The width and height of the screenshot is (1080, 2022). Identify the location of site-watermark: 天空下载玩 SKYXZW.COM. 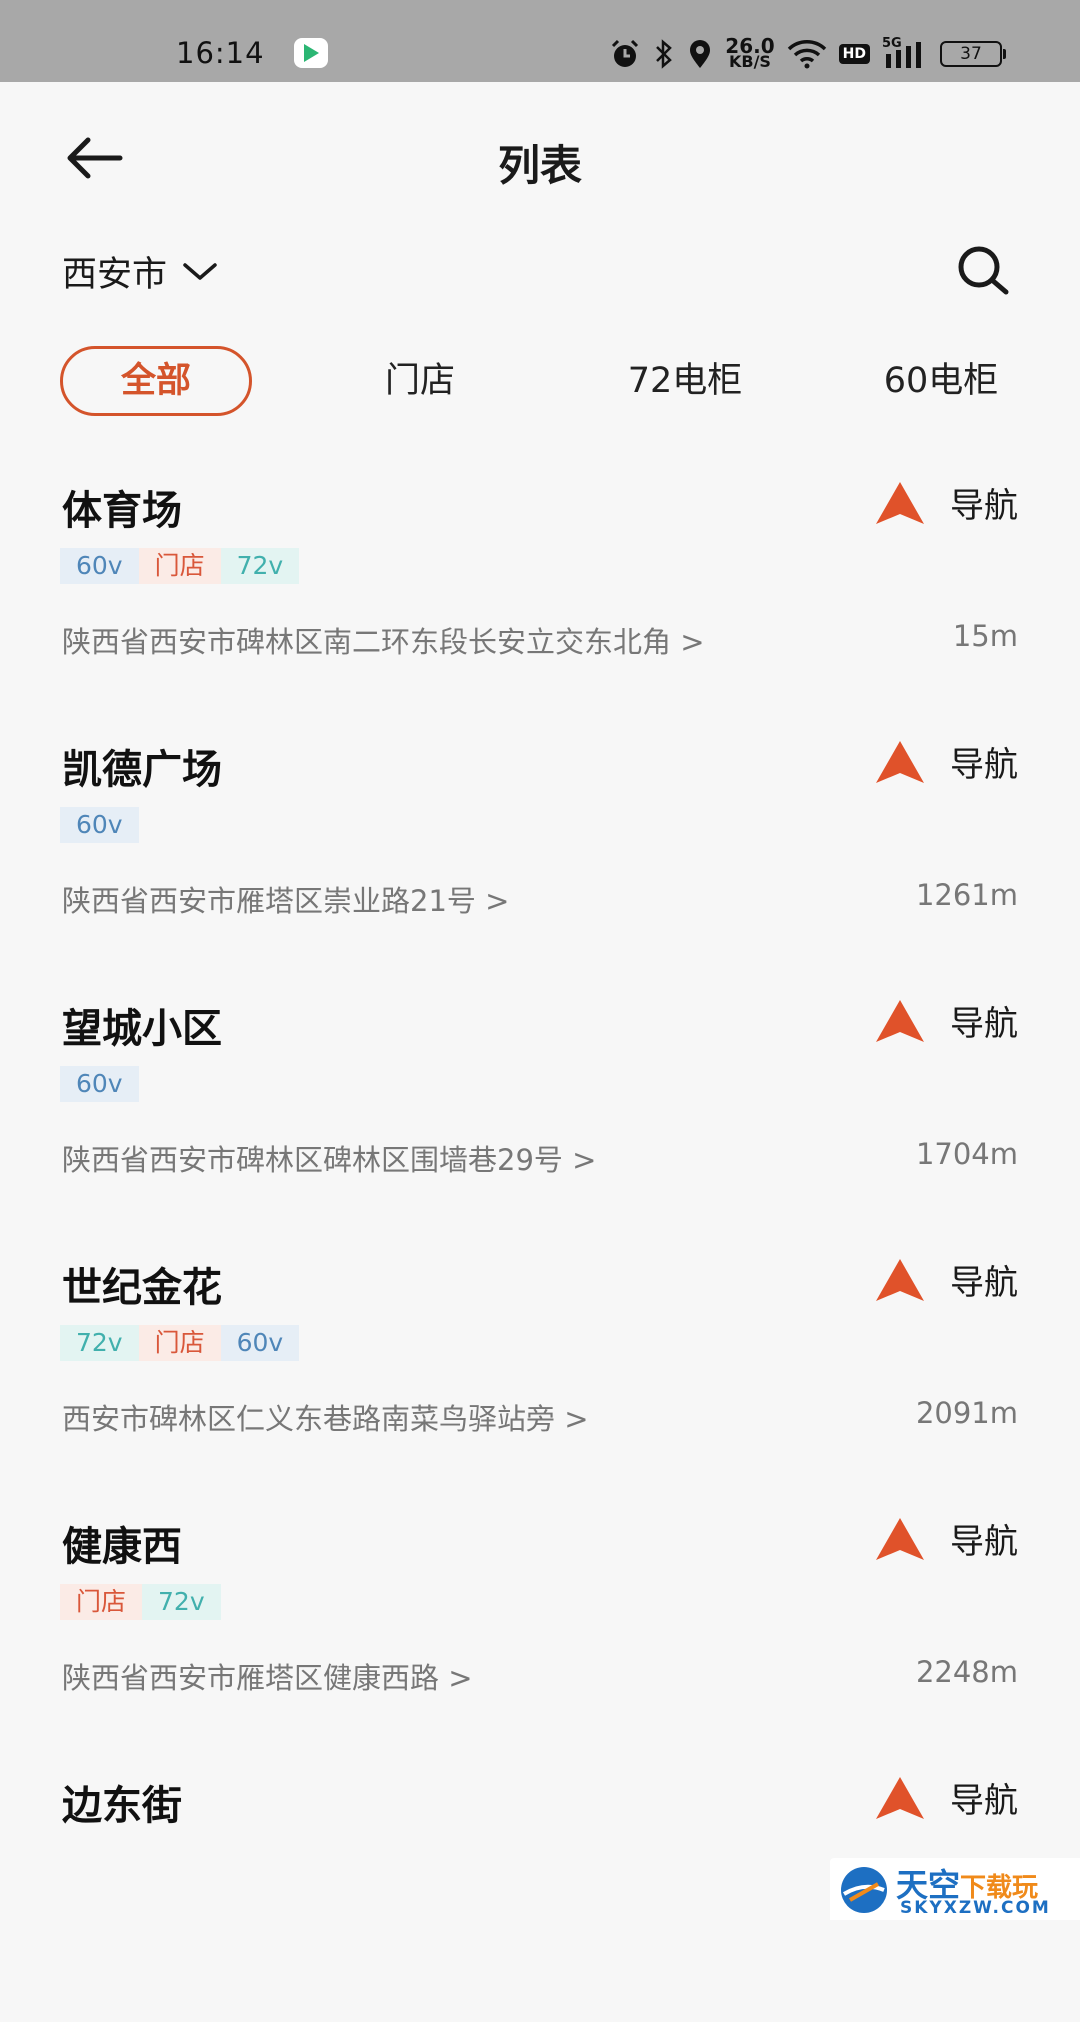
(955, 1889).